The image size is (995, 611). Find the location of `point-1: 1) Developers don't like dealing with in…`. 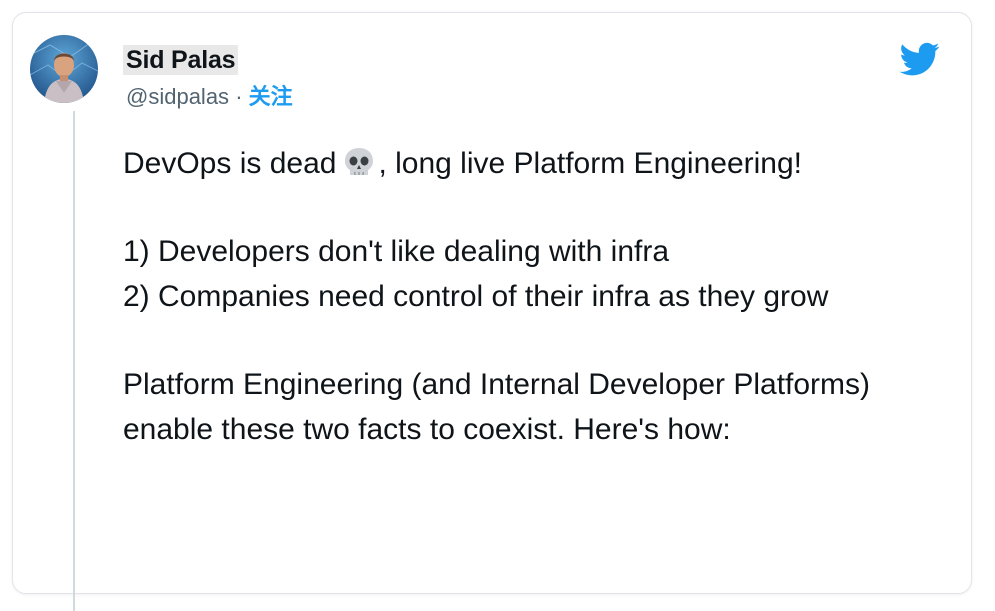

point-1: 1) Developers don't like dealing with in… is located at coordinates (396, 251).